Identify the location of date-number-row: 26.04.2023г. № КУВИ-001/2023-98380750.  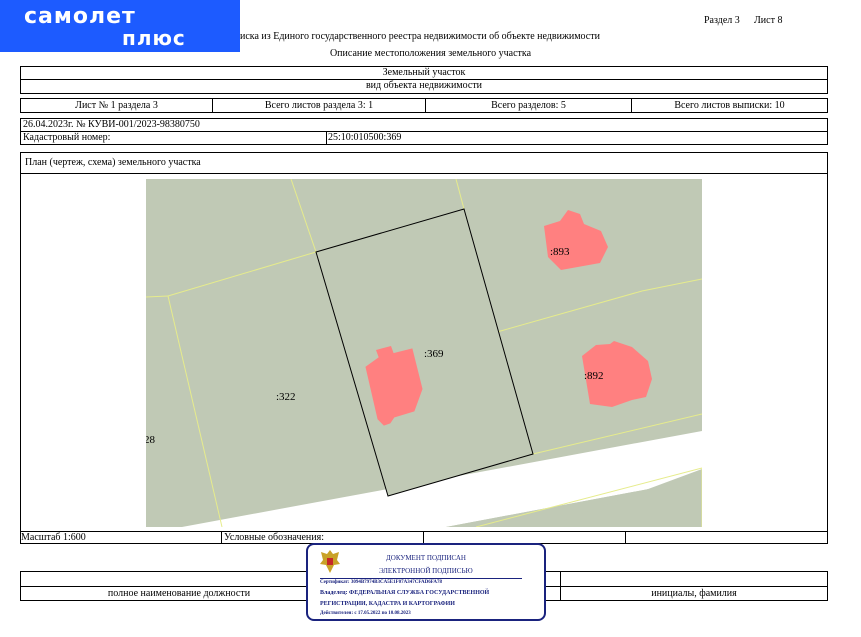
(424, 125).